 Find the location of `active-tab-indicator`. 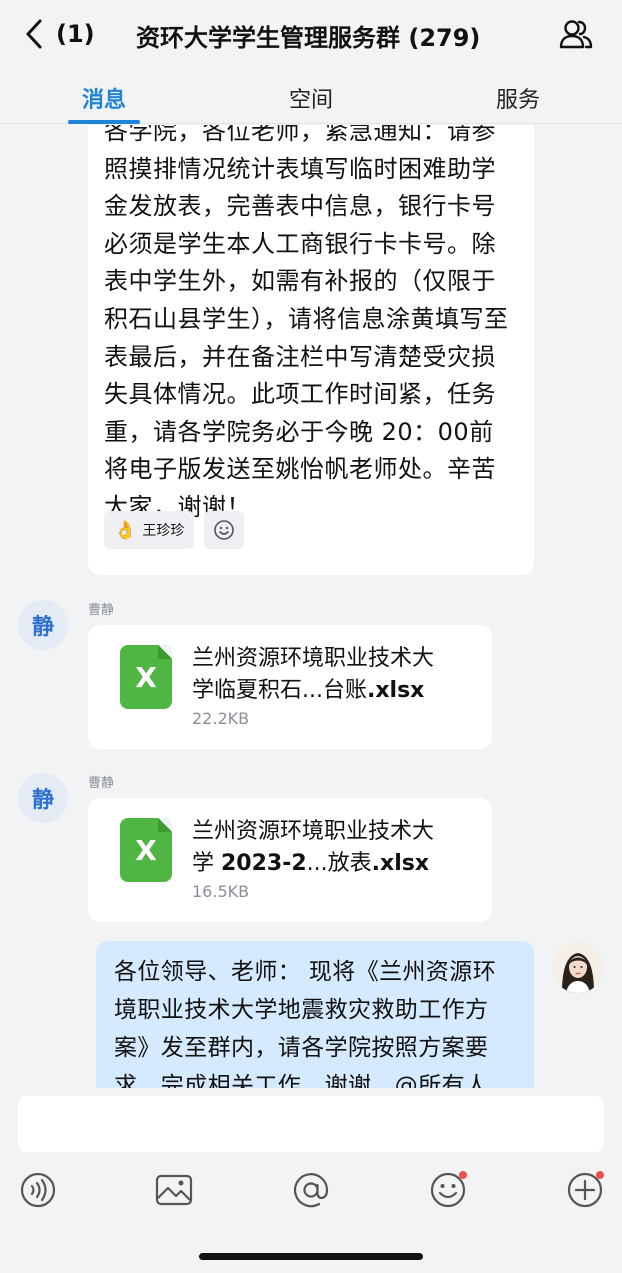

active-tab-indicator is located at coordinates (104, 122).